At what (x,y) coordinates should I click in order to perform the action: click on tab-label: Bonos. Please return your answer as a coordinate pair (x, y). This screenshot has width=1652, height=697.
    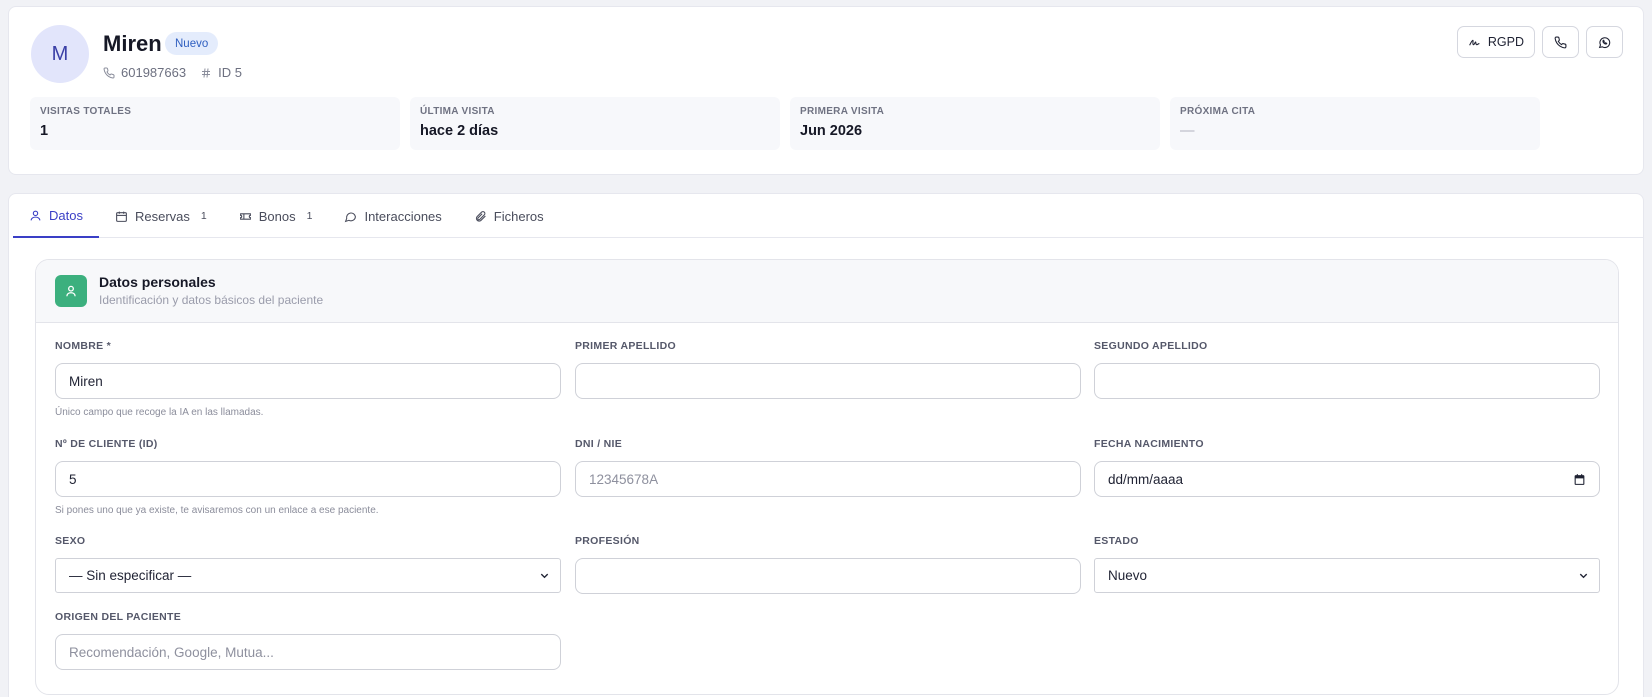
    Looking at the image, I should click on (277, 216).